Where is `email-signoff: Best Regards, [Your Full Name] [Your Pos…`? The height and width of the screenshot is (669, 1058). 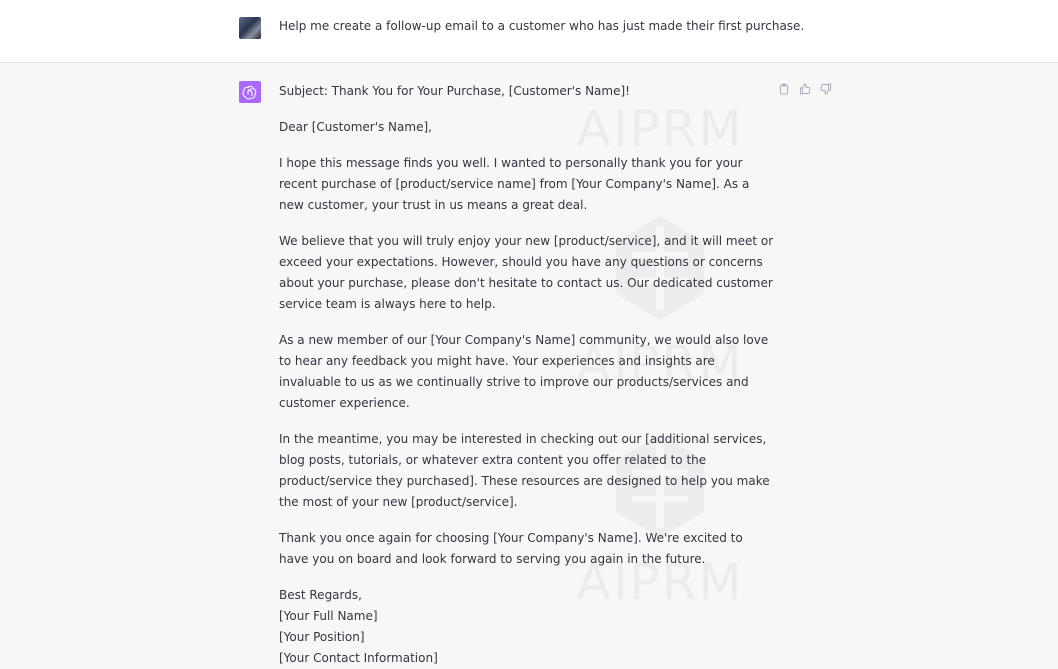 email-signoff: Best Regards, [Your Full Name] [Your Pos… is located at coordinates (526, 627).